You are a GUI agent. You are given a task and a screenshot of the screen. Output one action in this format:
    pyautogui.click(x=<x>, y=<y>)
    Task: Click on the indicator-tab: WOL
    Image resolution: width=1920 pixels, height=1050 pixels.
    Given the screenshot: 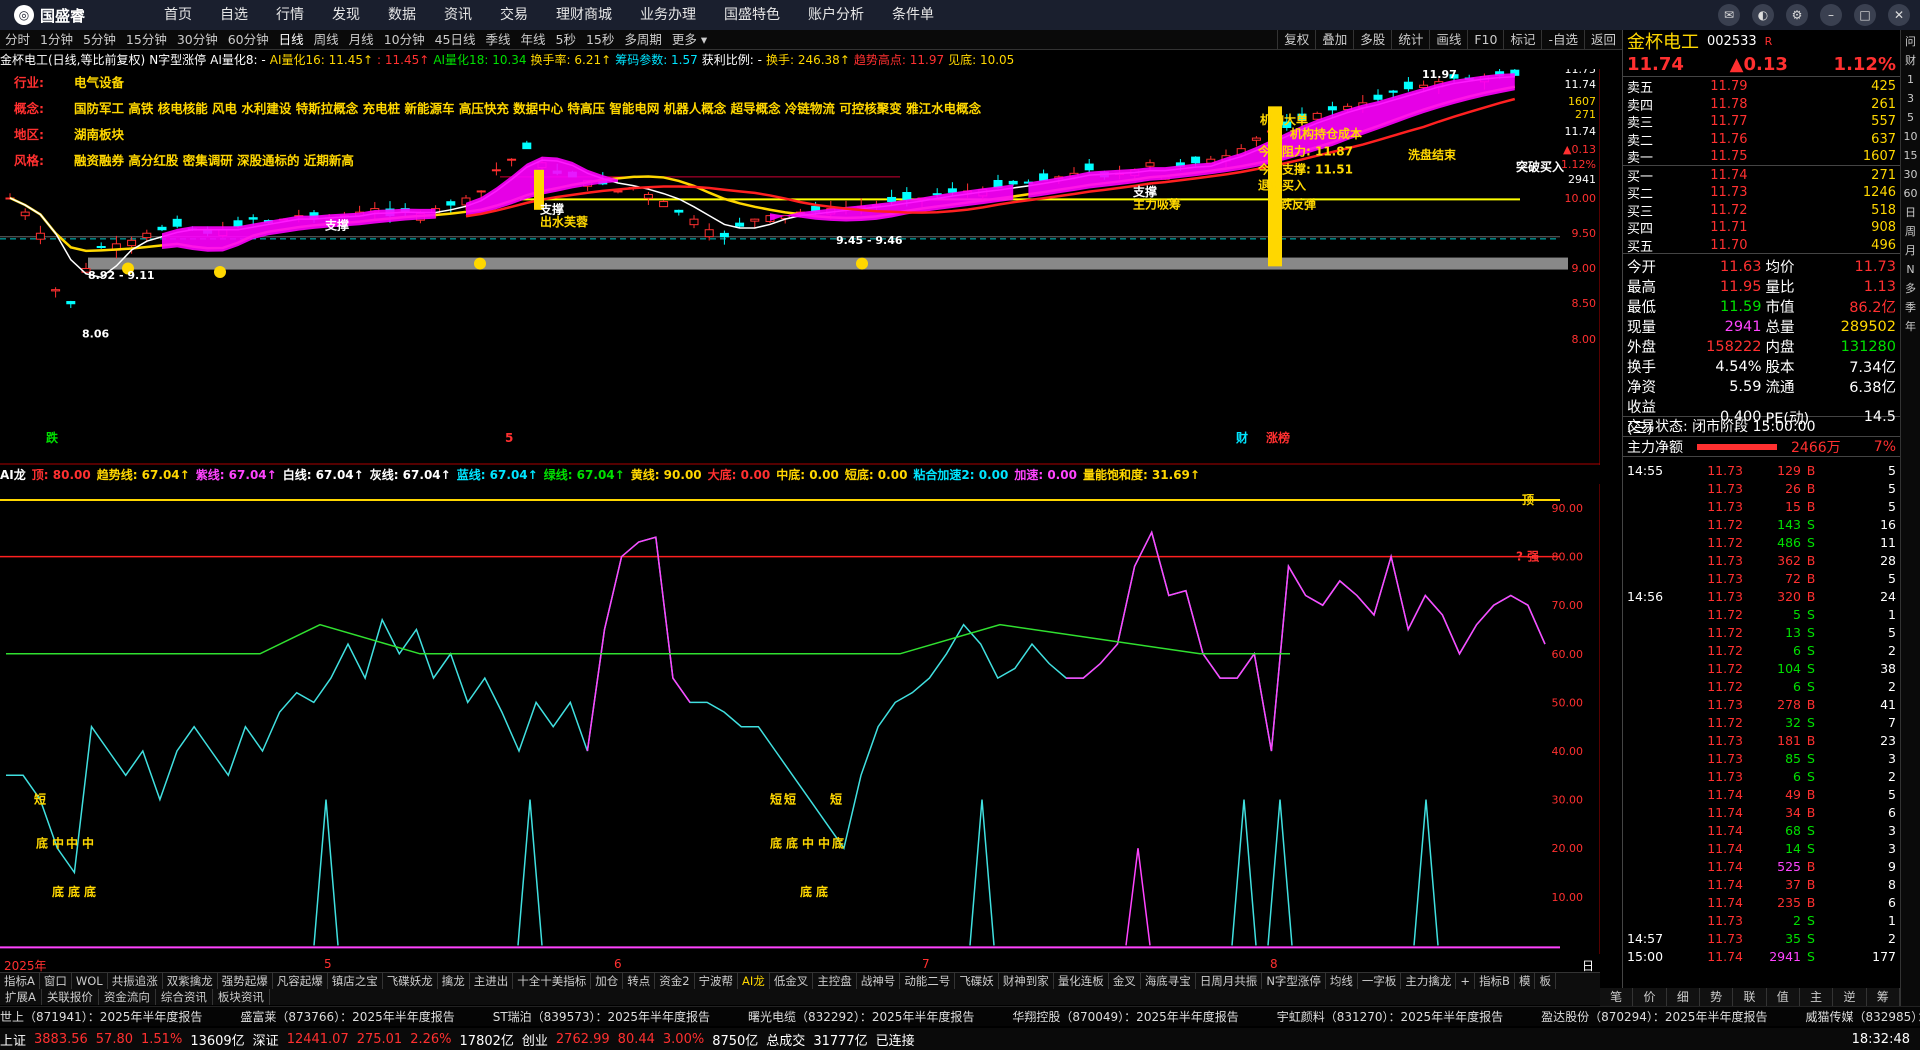 What is the action you would take?
    pyautogui.click(x=90, y=981)
    